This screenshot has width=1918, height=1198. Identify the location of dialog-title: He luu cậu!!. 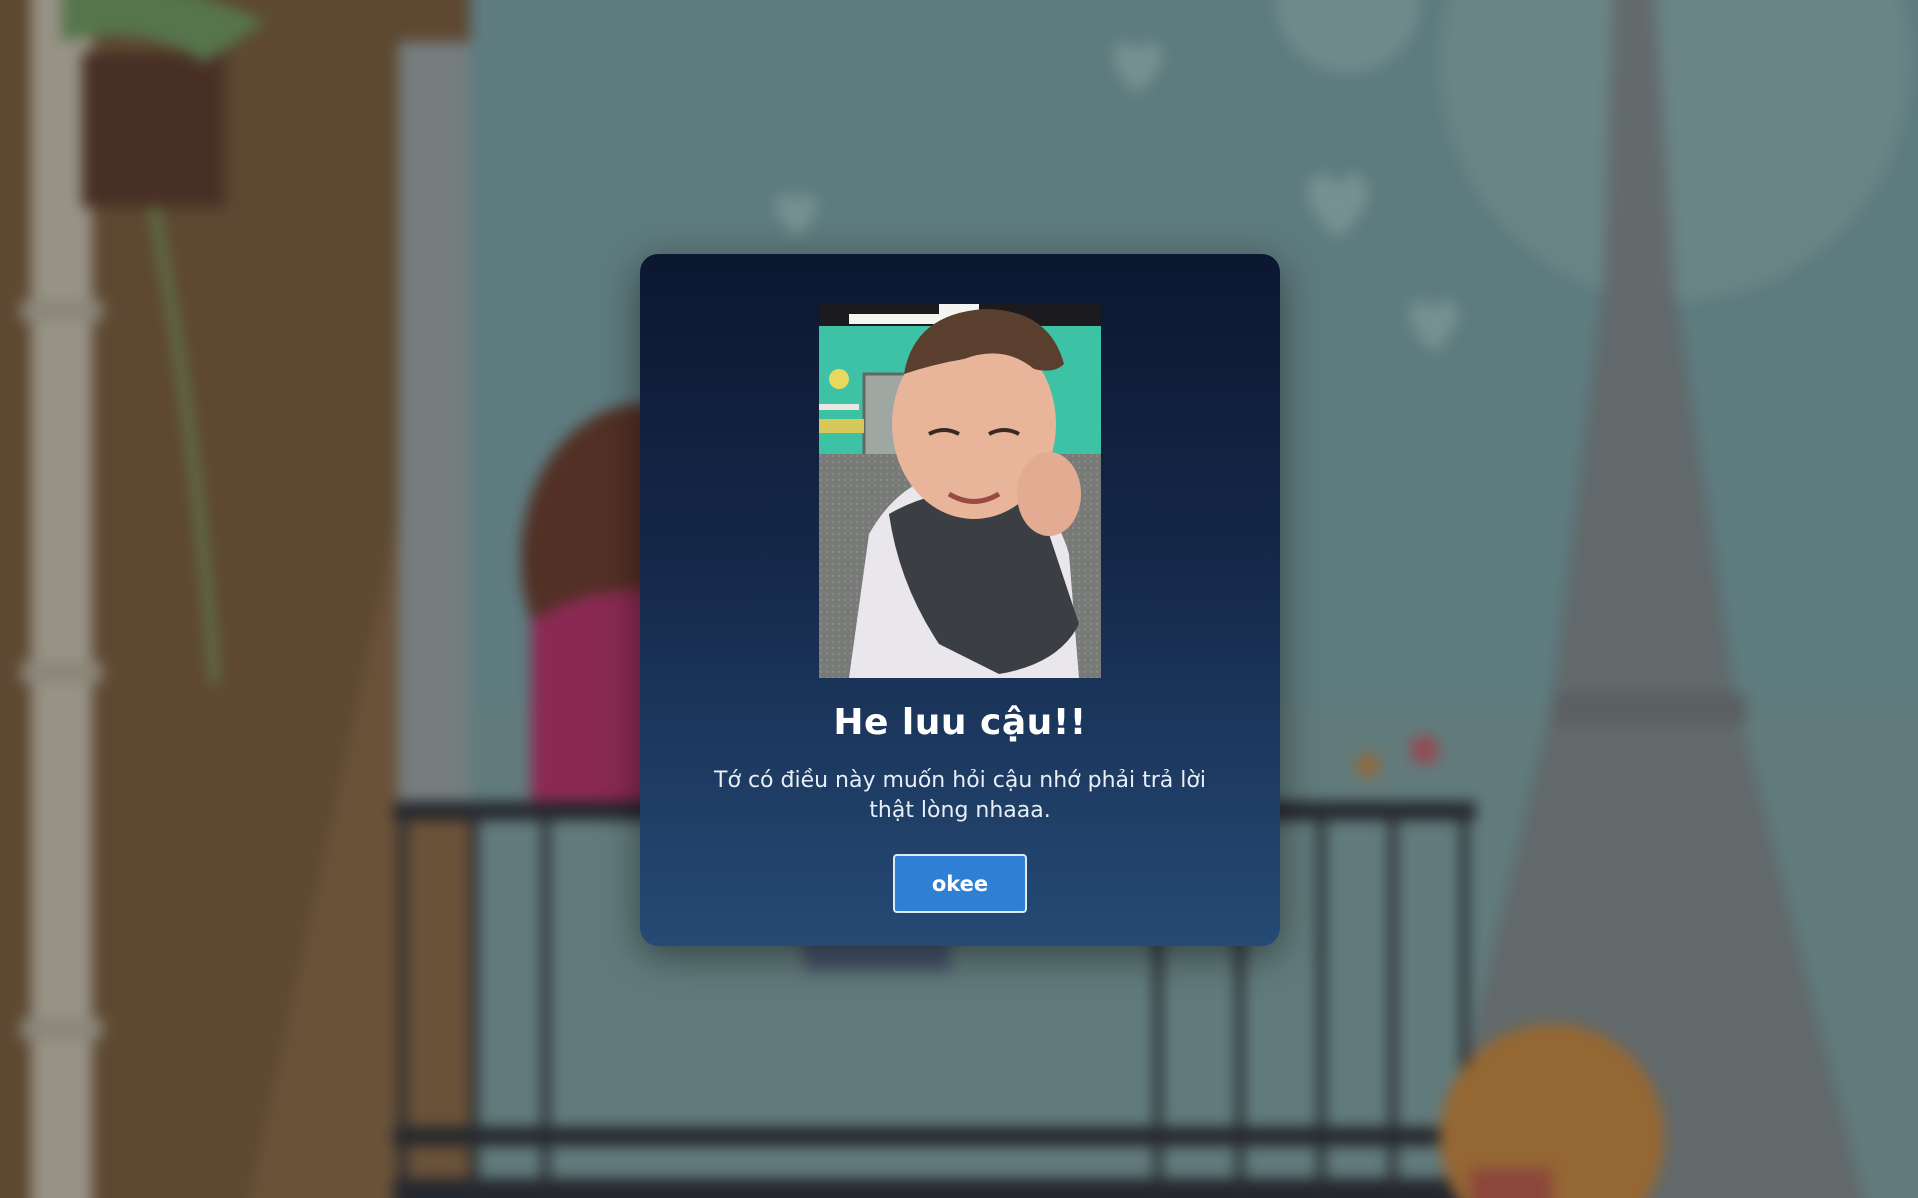
(960, 722).